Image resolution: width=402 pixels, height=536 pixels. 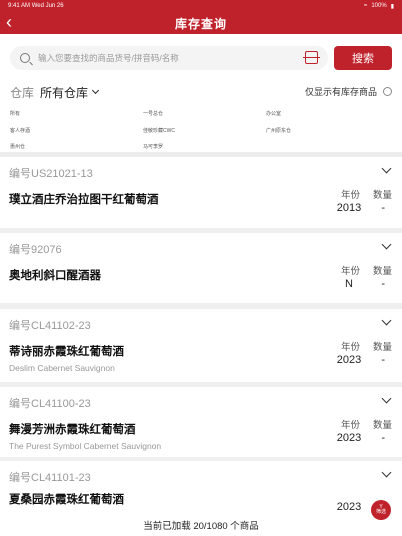 What do you see at coordinates (159, 130) in the screenshot?
I see `warehouse-option: 佳敏珍藏CWC` at bounding box center [159, 130].